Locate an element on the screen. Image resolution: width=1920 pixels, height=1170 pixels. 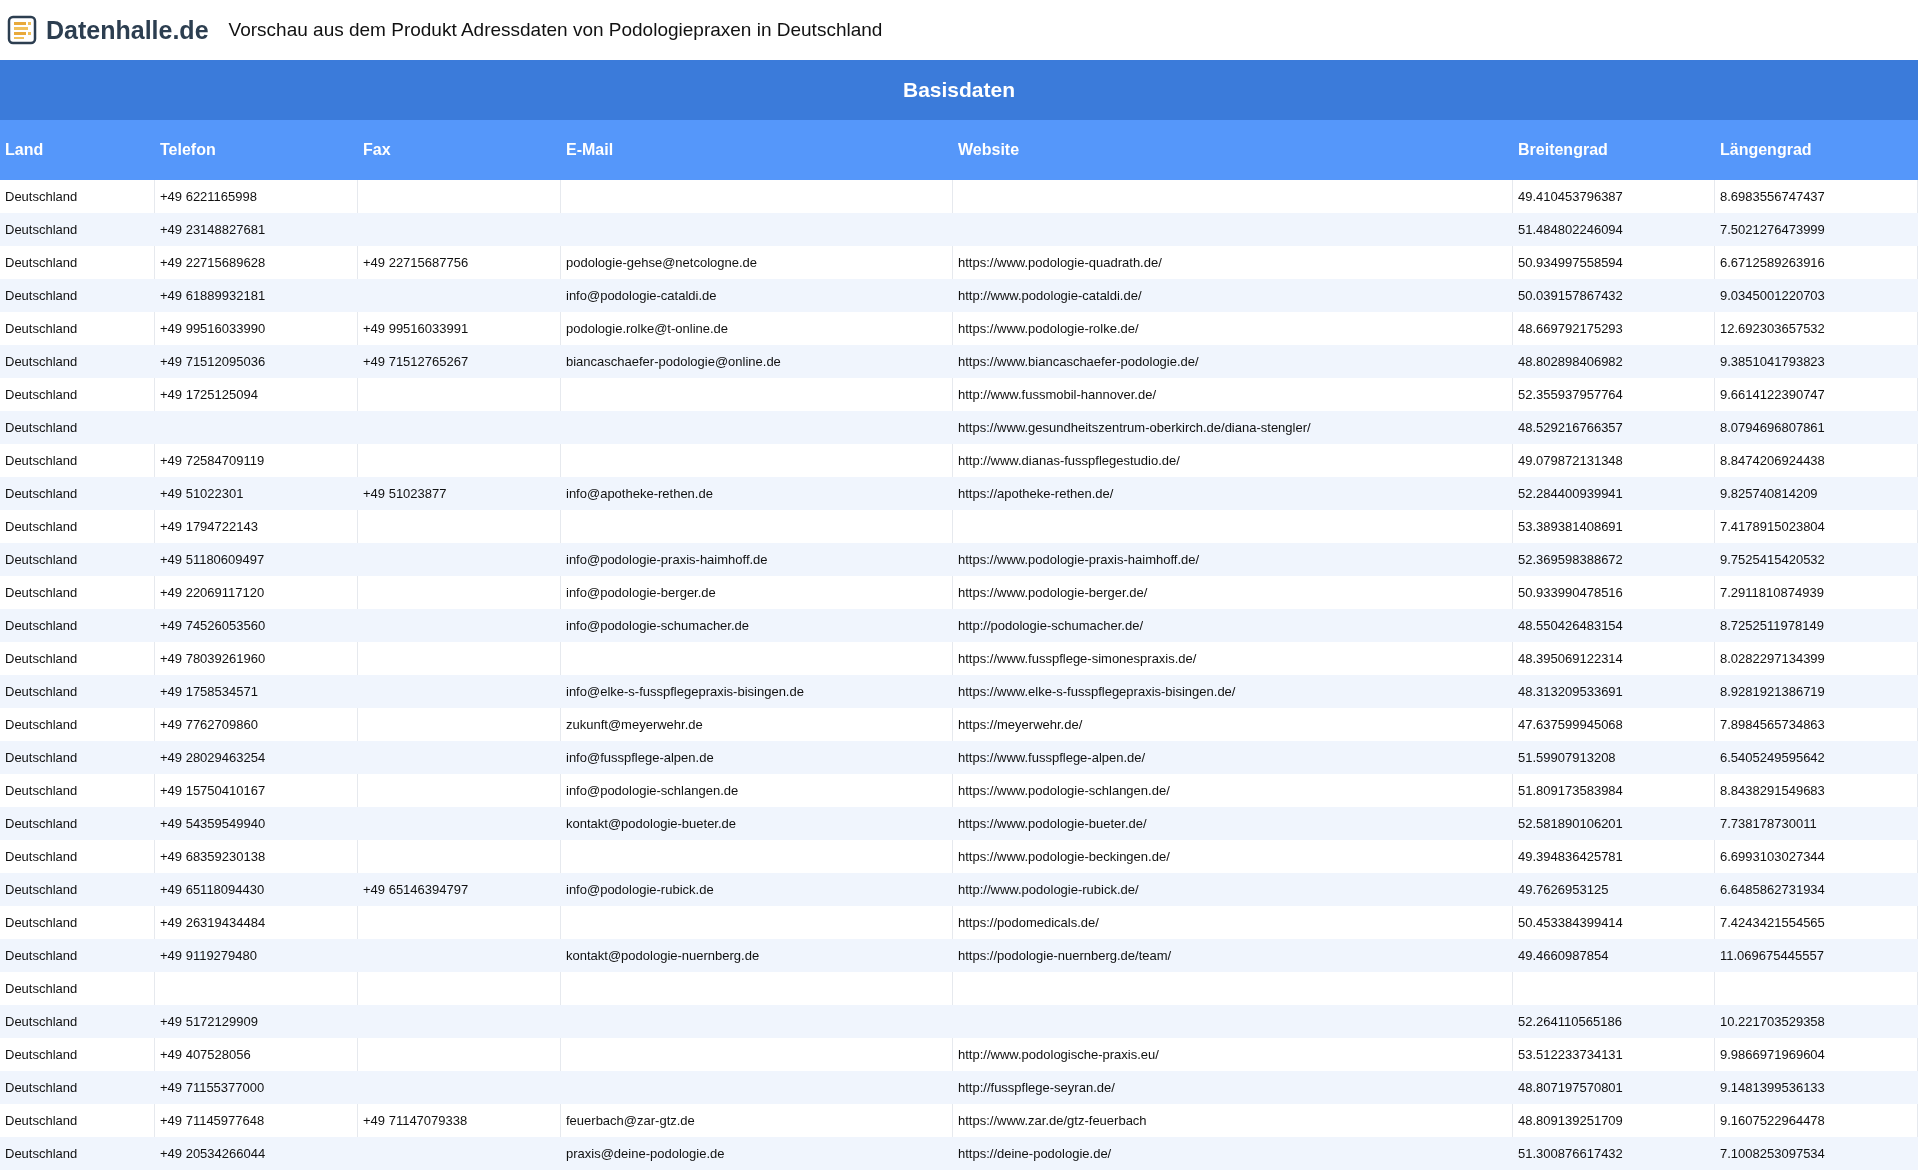
table-cell: 52.284400939941 is located at coordinates (1570, 493).